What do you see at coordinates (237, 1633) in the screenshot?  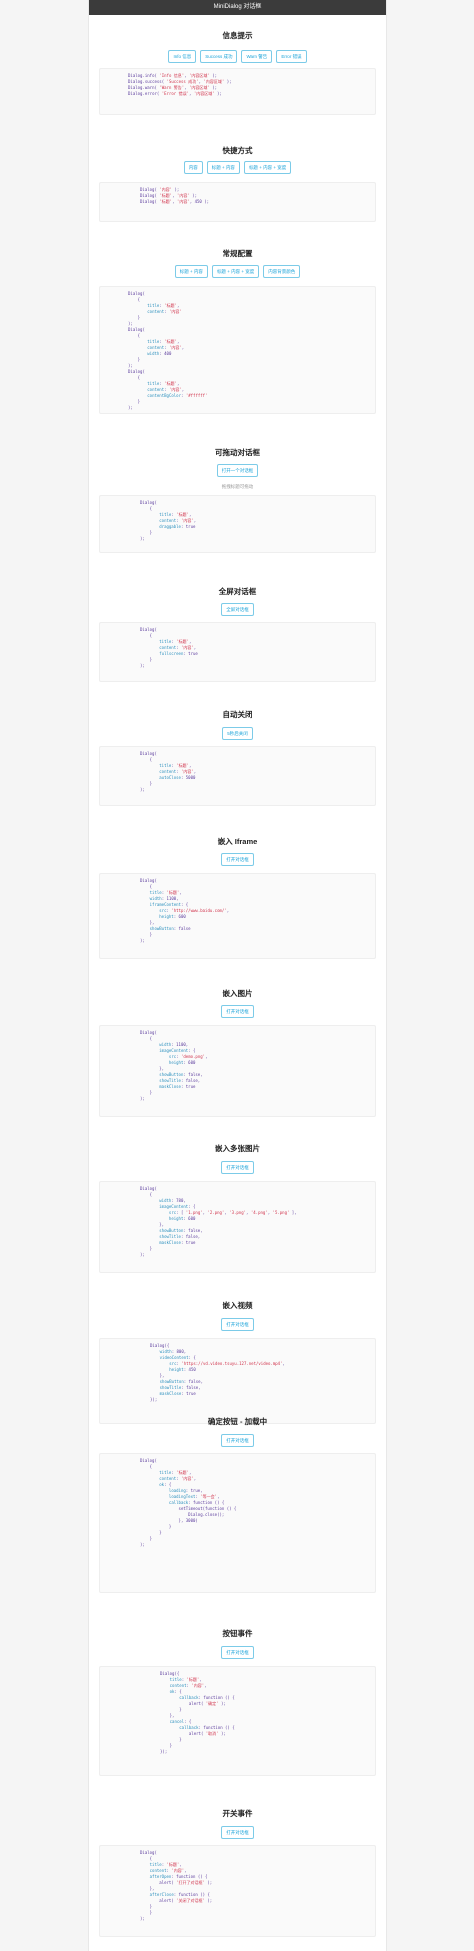 I see `section-title: 按钮事件` at bounding box center [237, 1633].